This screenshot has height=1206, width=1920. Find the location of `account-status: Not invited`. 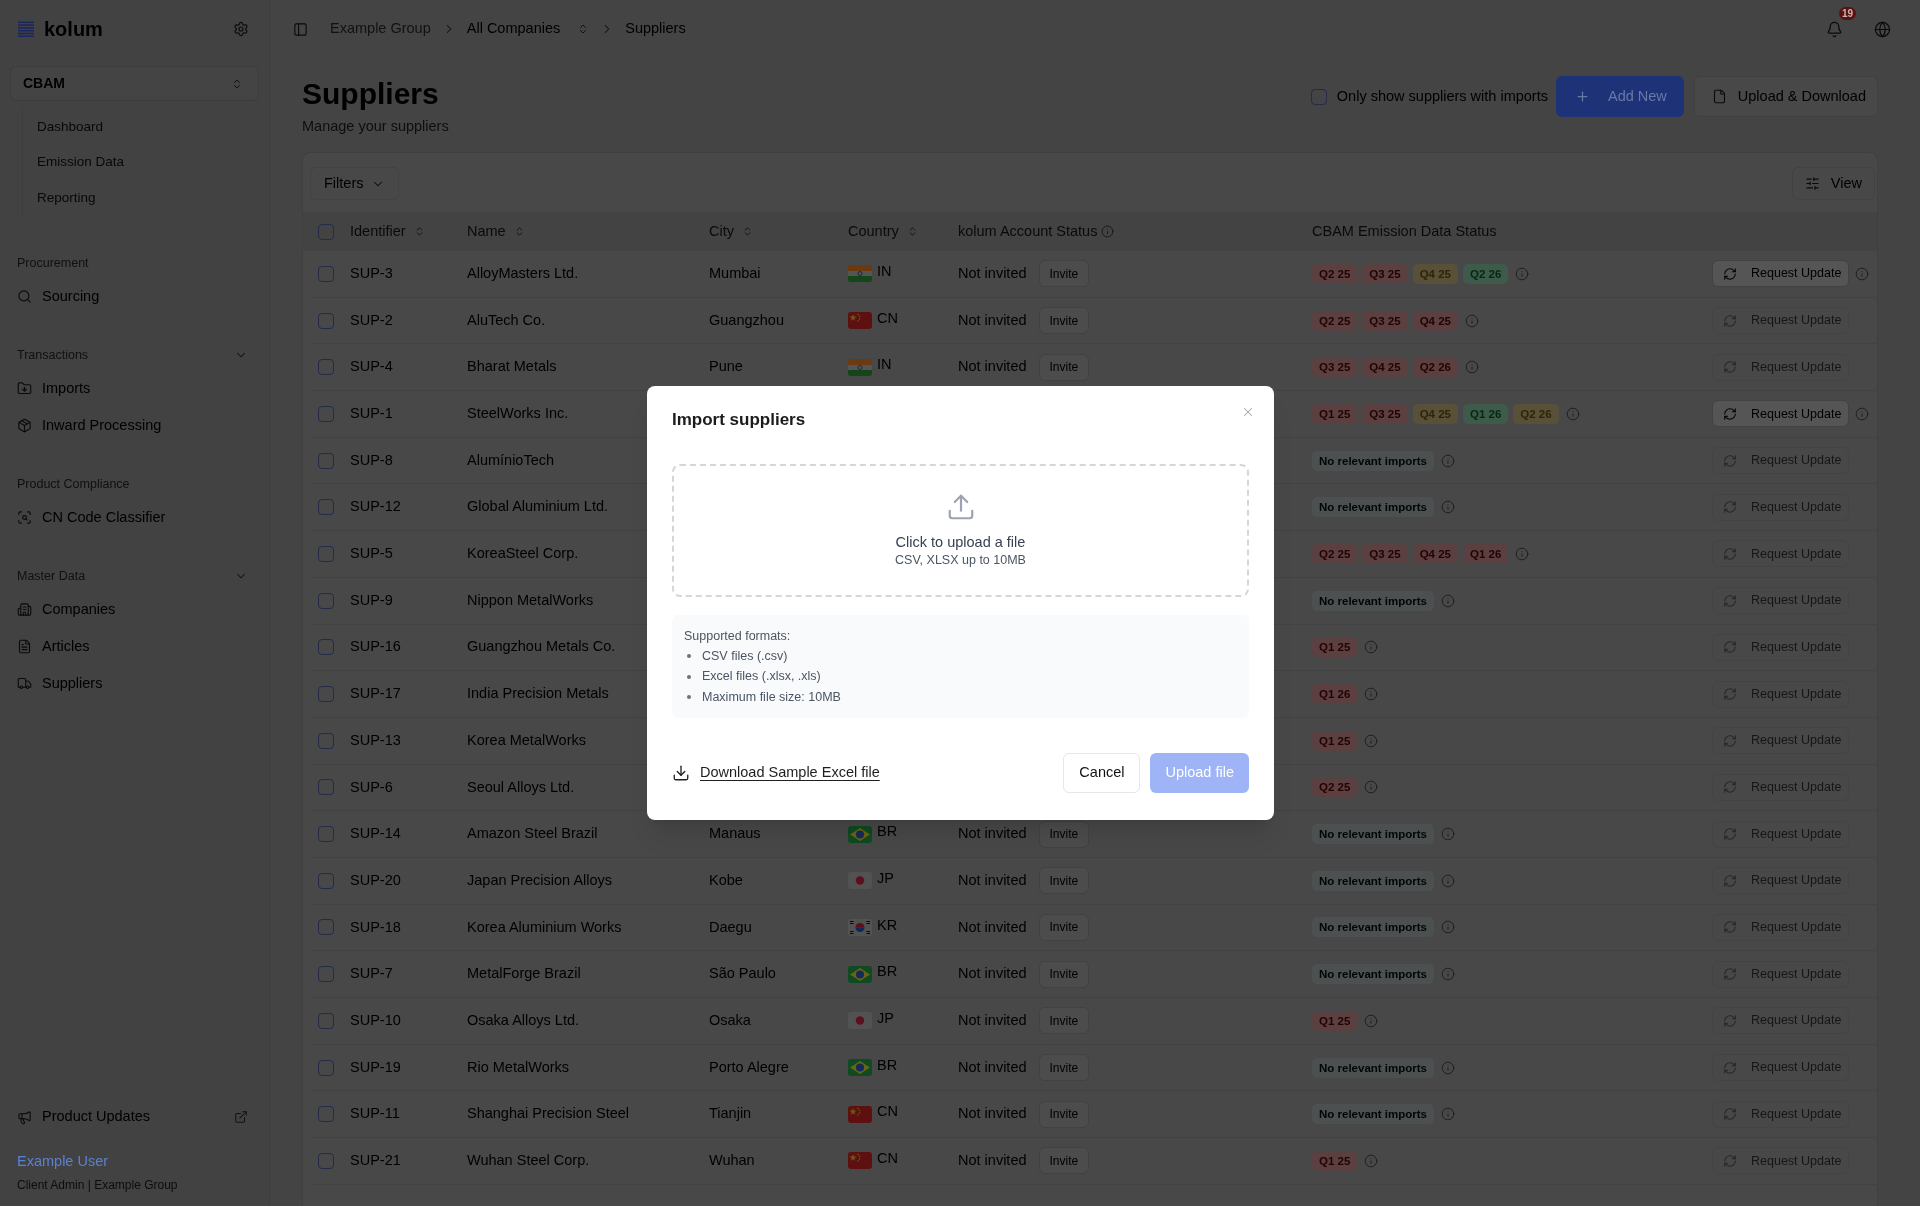

account-status: Not invited is located at coordinates (992, 273).